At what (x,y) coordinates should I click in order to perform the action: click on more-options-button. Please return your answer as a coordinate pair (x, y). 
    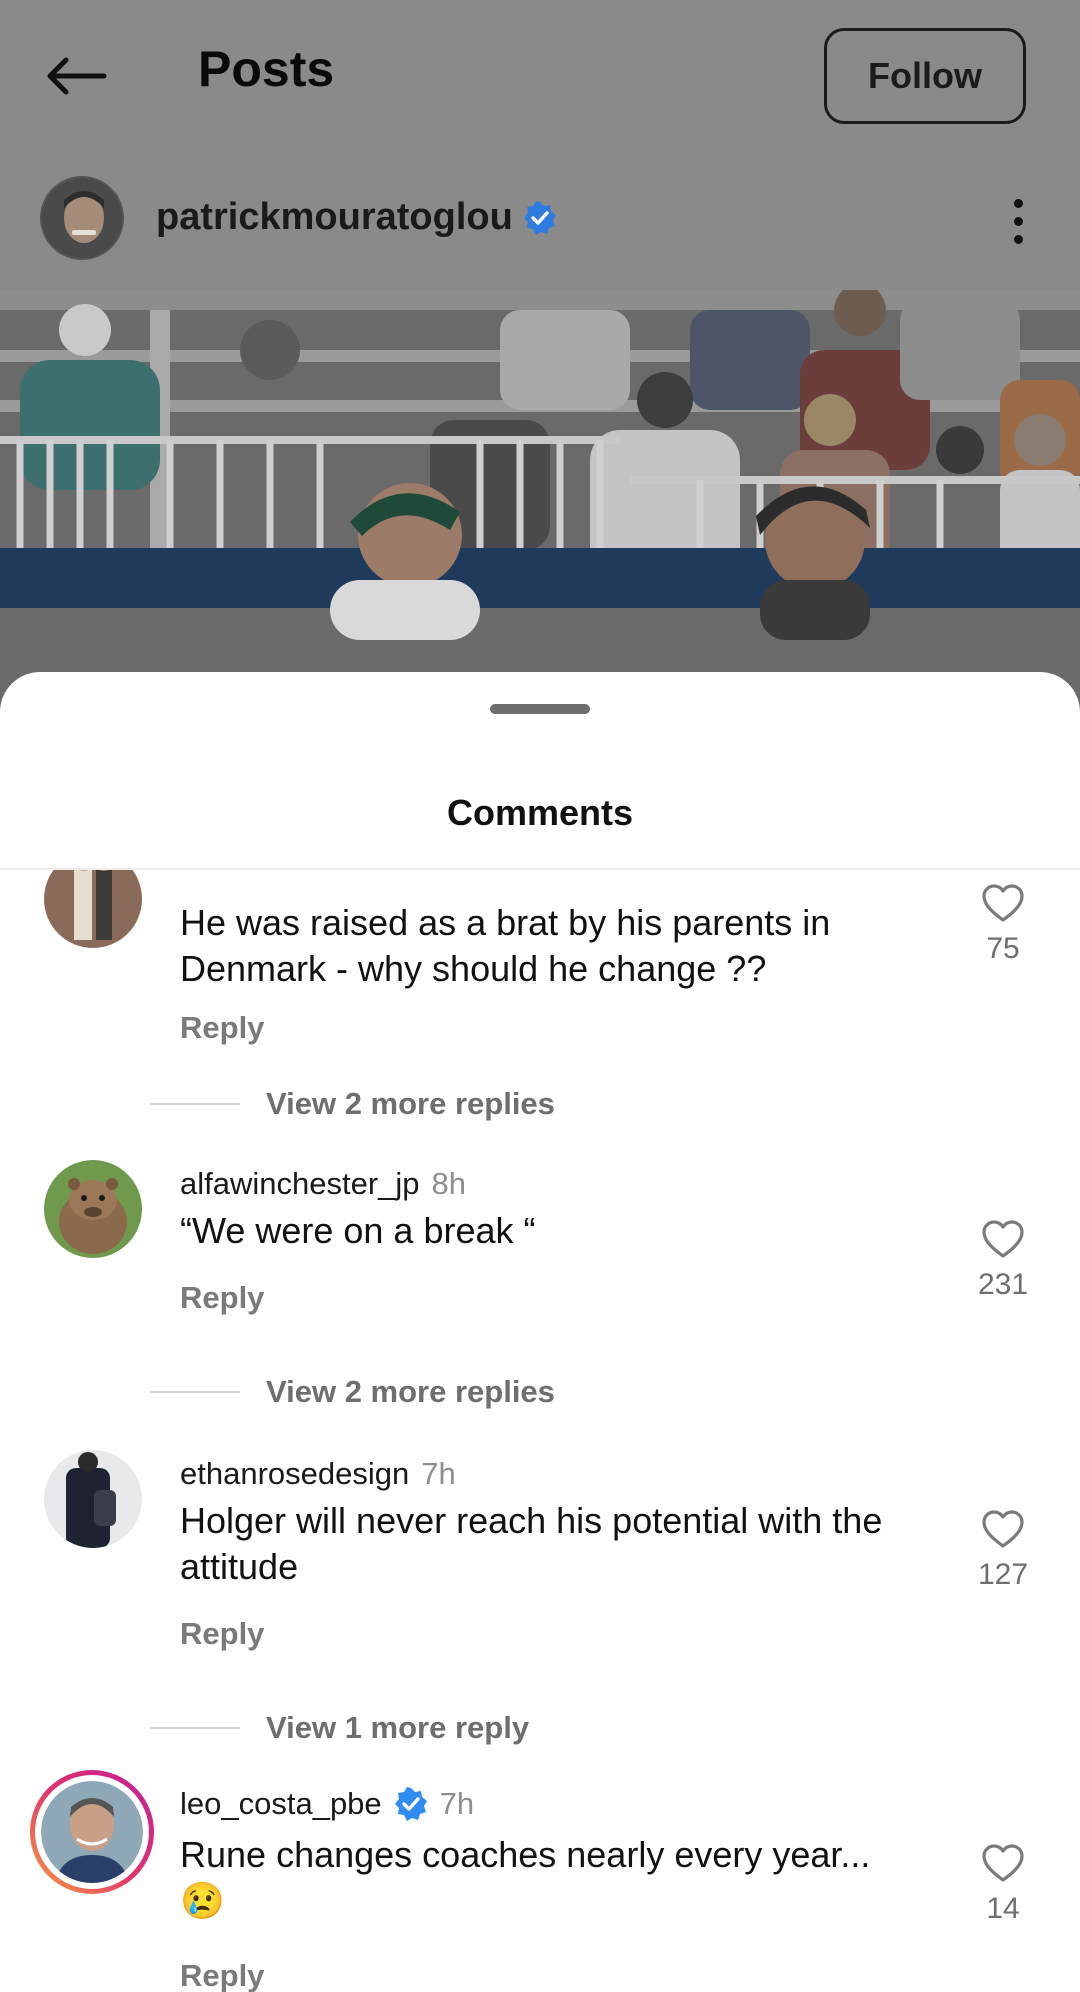
    Looking at the image, I should click on (1018, 221).